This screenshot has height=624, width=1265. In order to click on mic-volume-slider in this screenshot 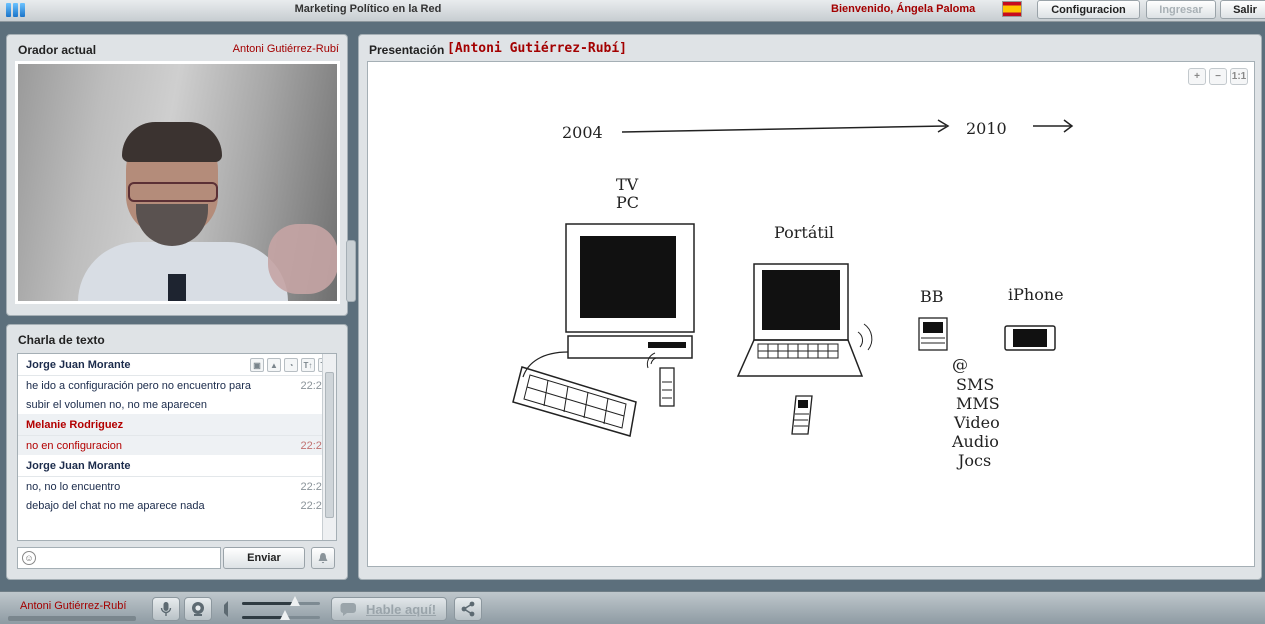, I will do `click(281, 601)`.